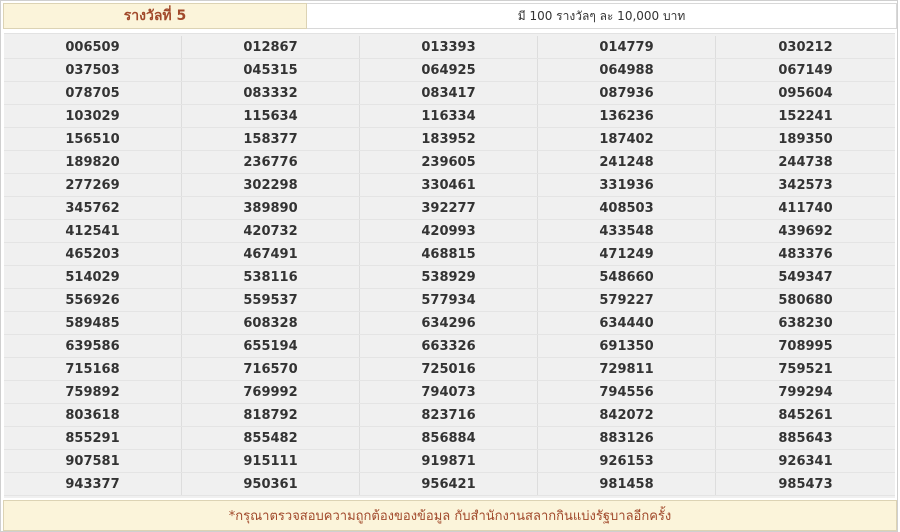 The height and width of the screenshot is (532, 900). I want to click on number-row: 803618 818792 823716 842072 845261, so click(449, 415).